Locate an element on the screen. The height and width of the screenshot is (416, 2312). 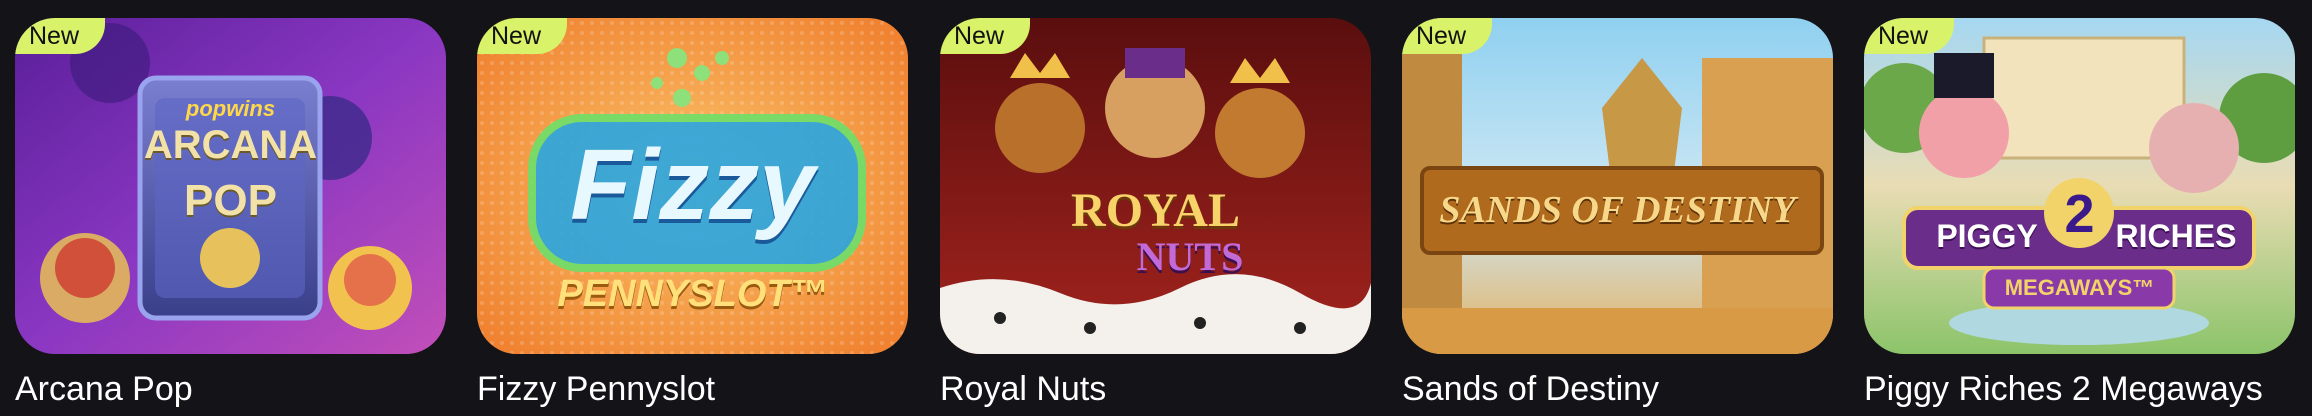
game-title: Royal Nuts is located at coordinates (1155, 389).